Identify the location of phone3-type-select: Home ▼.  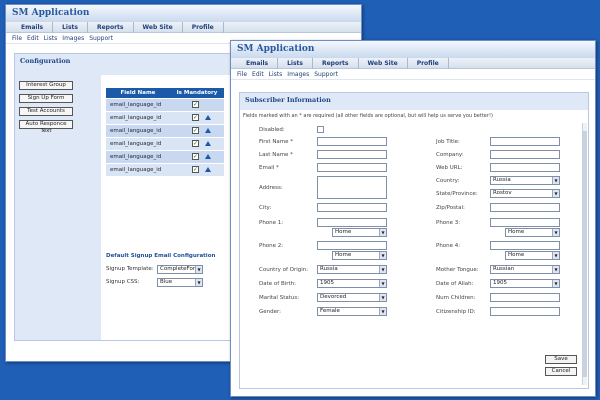
(532, 232).